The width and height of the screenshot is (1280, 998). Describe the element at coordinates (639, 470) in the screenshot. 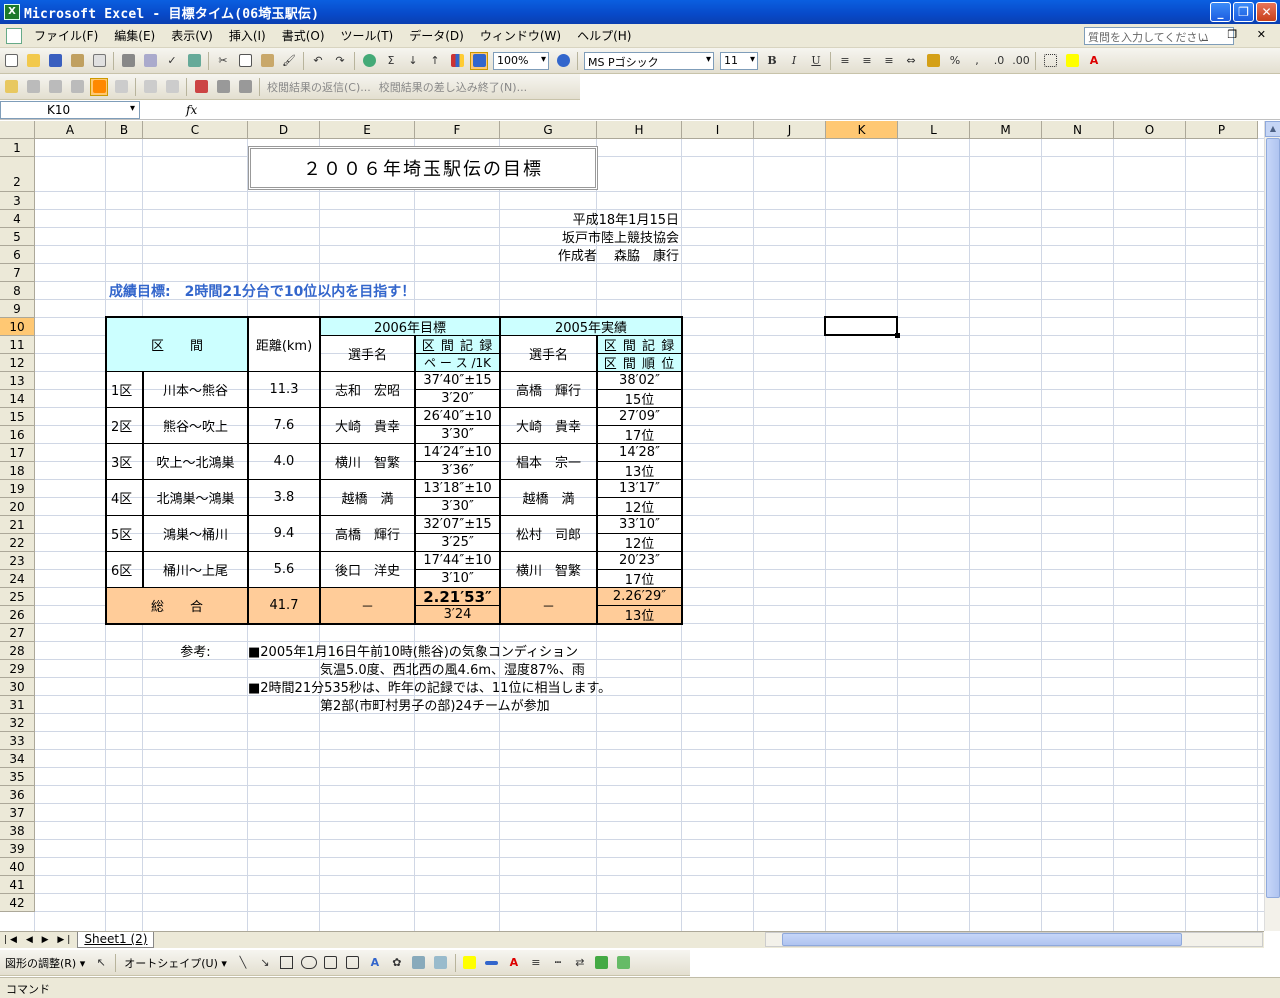

I see `leg-rank-2005: 13位` at that location.